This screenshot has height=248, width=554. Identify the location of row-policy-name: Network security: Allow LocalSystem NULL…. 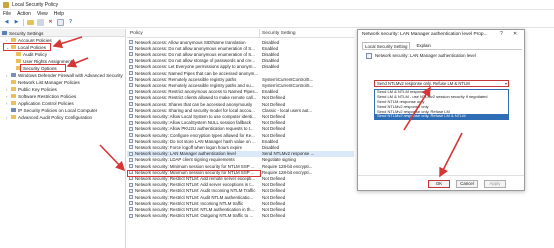
(193, 123).